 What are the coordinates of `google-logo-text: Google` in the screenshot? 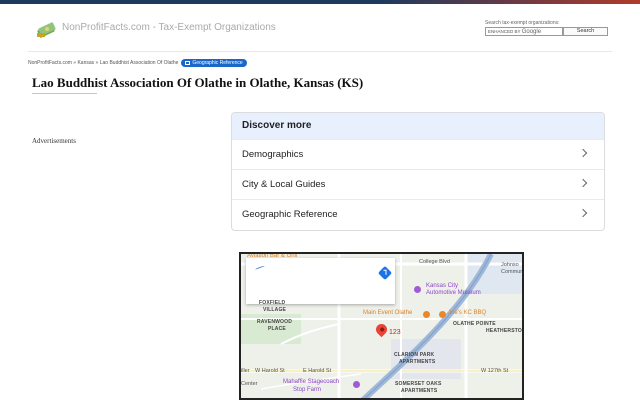 It's located at (531, 32).